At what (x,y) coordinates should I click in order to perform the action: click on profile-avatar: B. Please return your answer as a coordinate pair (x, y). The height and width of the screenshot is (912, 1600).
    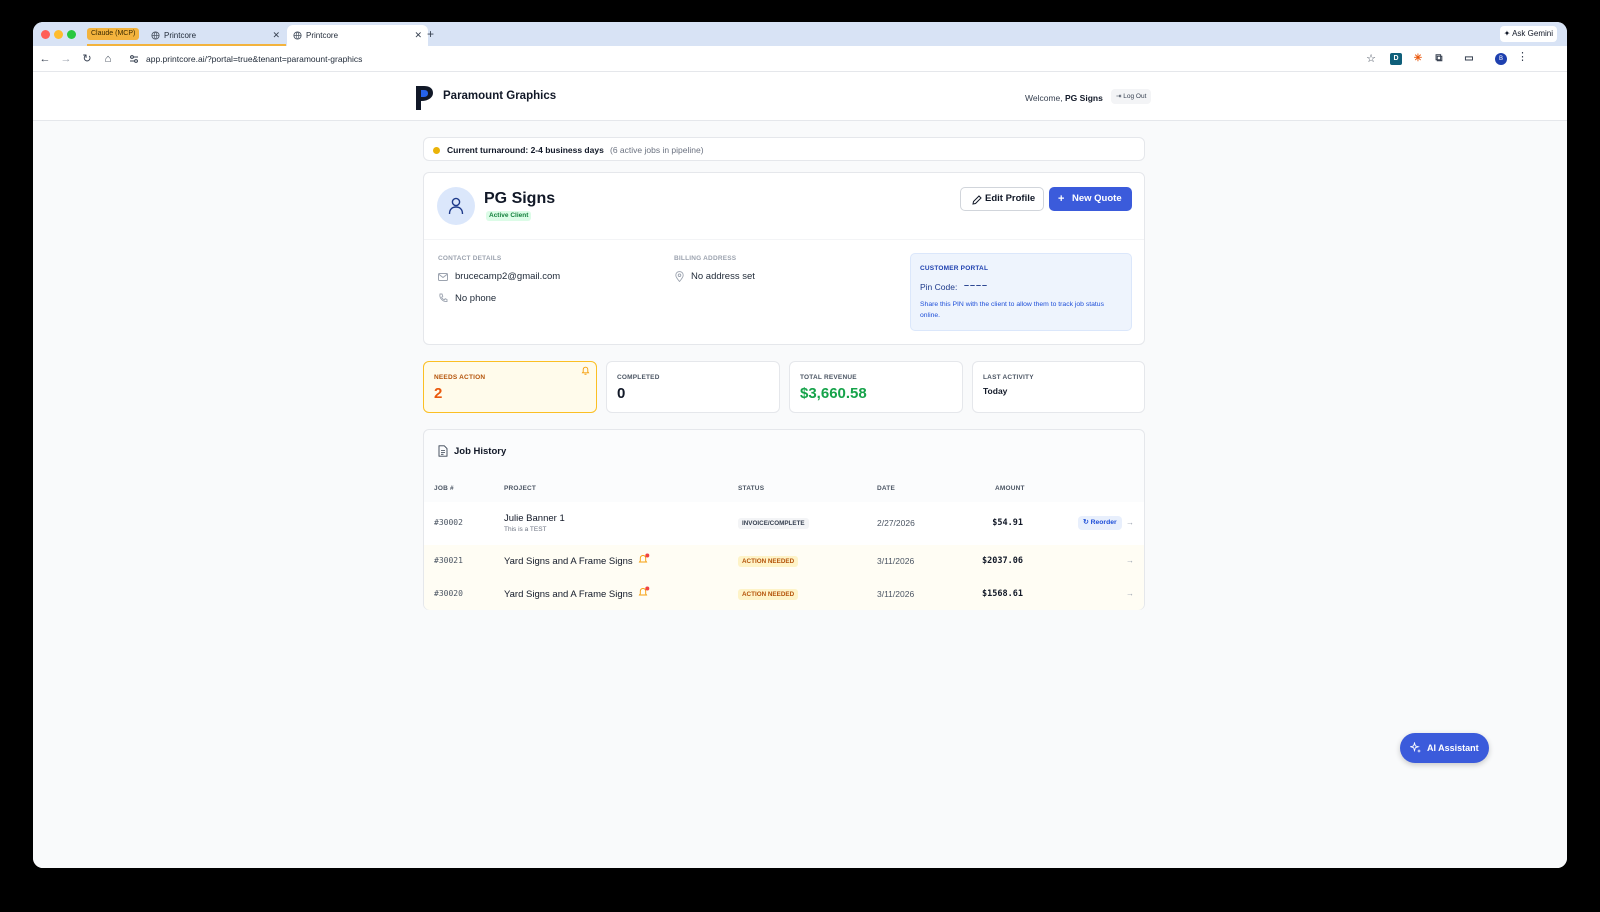
    Looking at the image, I should click on (1501, 59).